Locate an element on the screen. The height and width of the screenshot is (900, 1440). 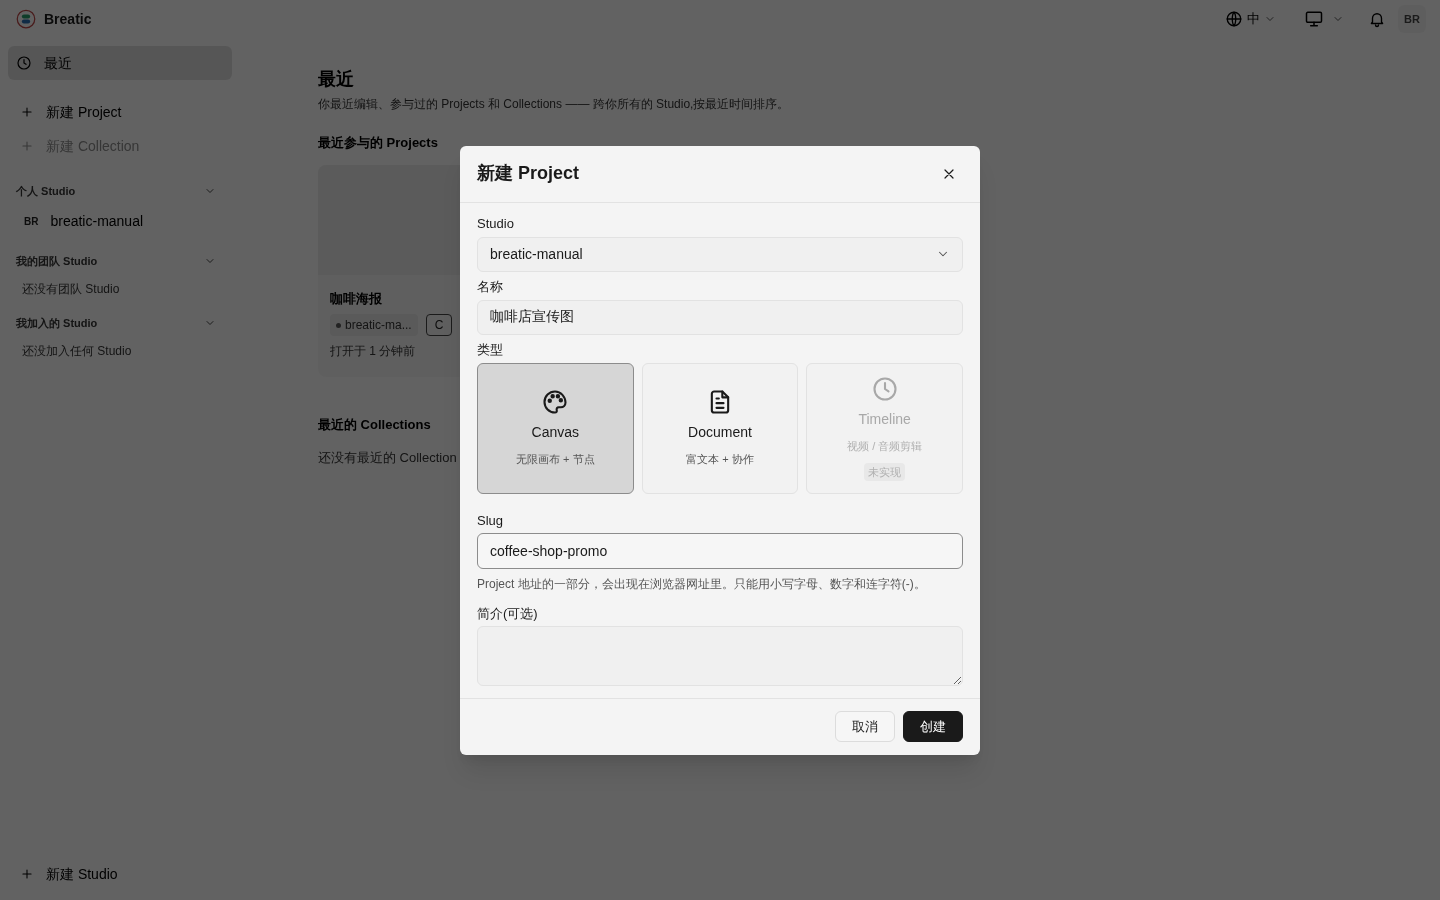
description-field is located at coordinates (720, 655).